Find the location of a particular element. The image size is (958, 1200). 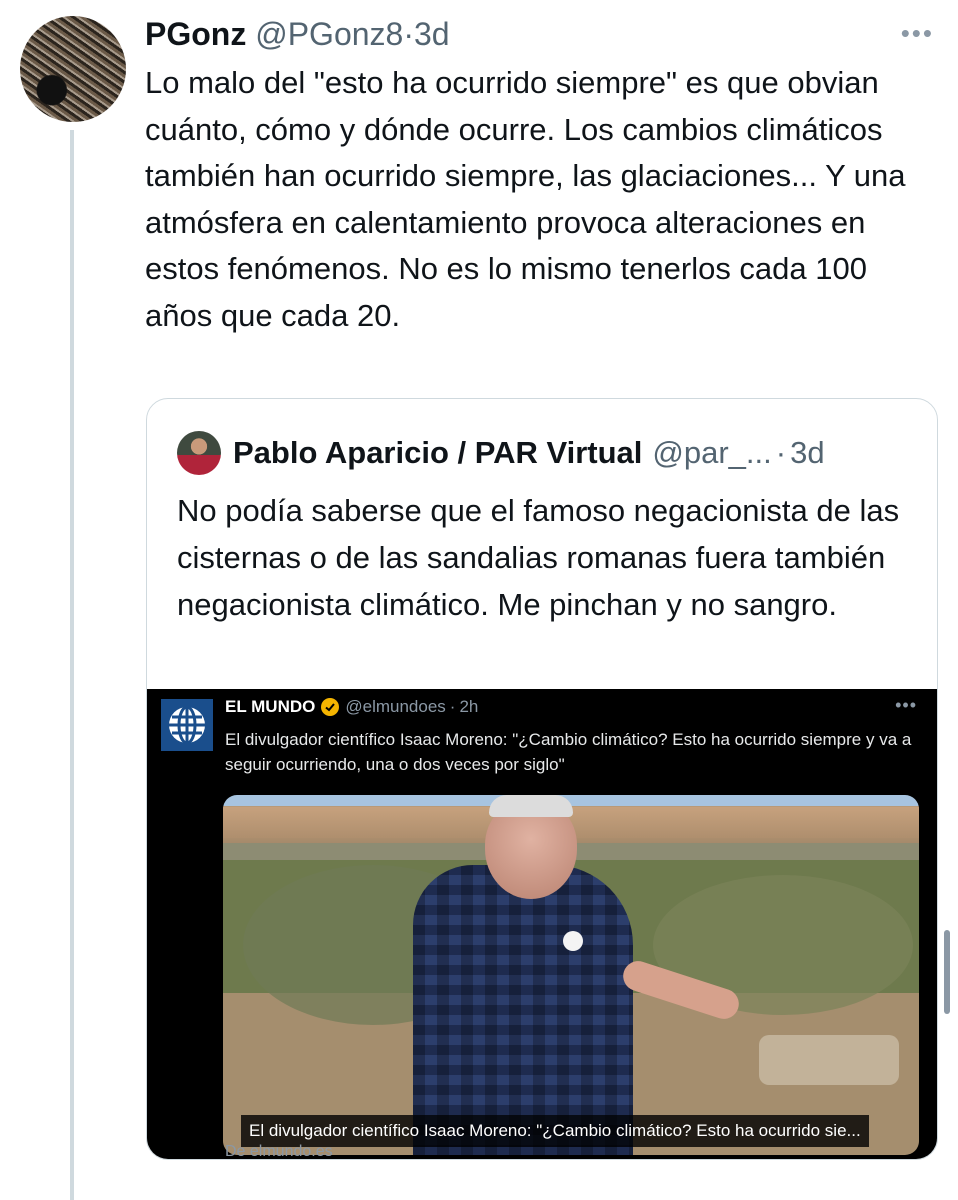

embedded-time: 2h is located at coordinates (469, 706).